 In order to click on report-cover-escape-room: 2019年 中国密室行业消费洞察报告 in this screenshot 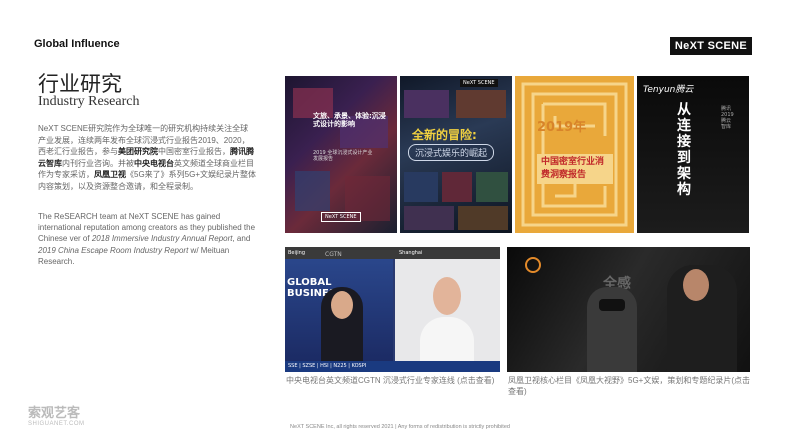, I will do `click(574, 154)`.